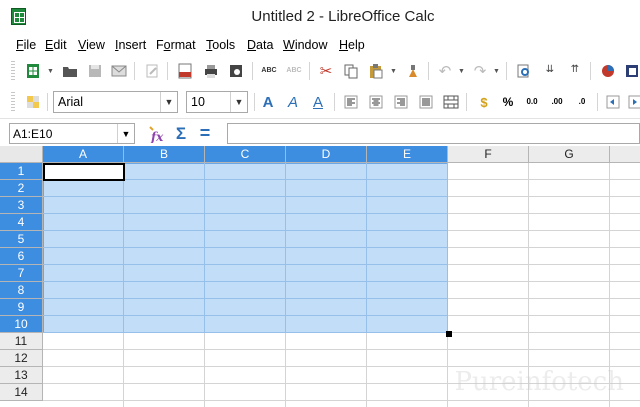  I want to click on number-format-icon: 0.0, so click(532, 102).